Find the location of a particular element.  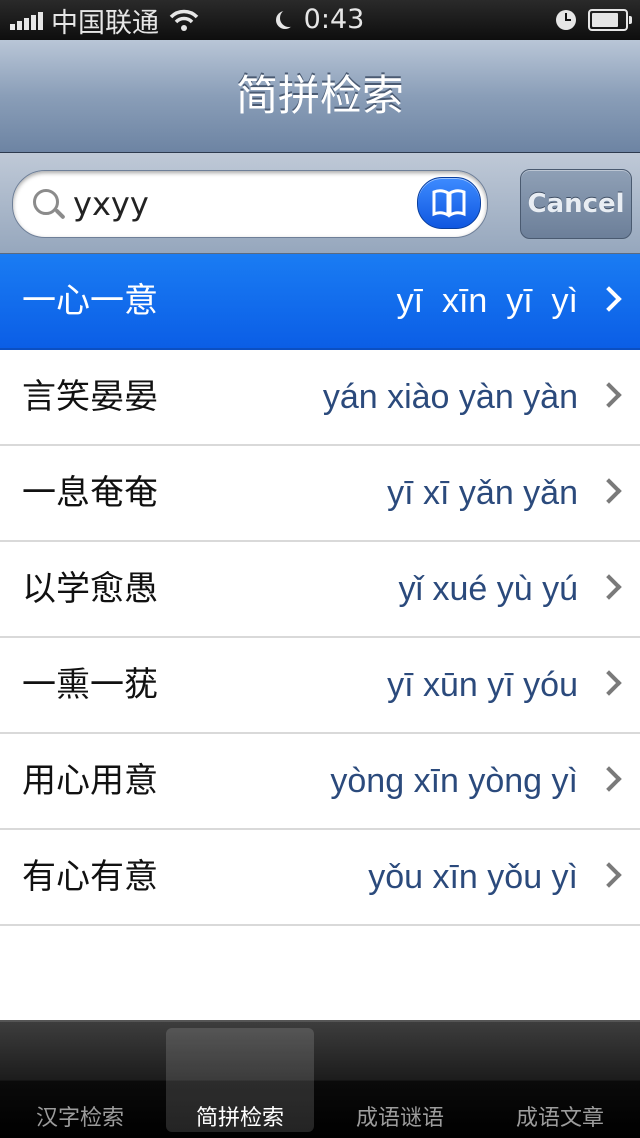

pinyin-text: yī xīn yī yì is located at coordinates (487, 301).